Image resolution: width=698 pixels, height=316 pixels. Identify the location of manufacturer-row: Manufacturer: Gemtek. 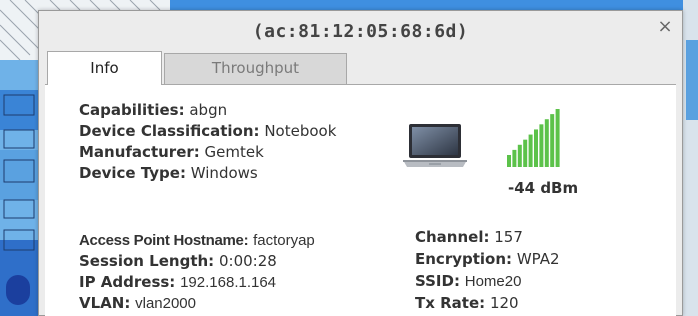
(171, 152).